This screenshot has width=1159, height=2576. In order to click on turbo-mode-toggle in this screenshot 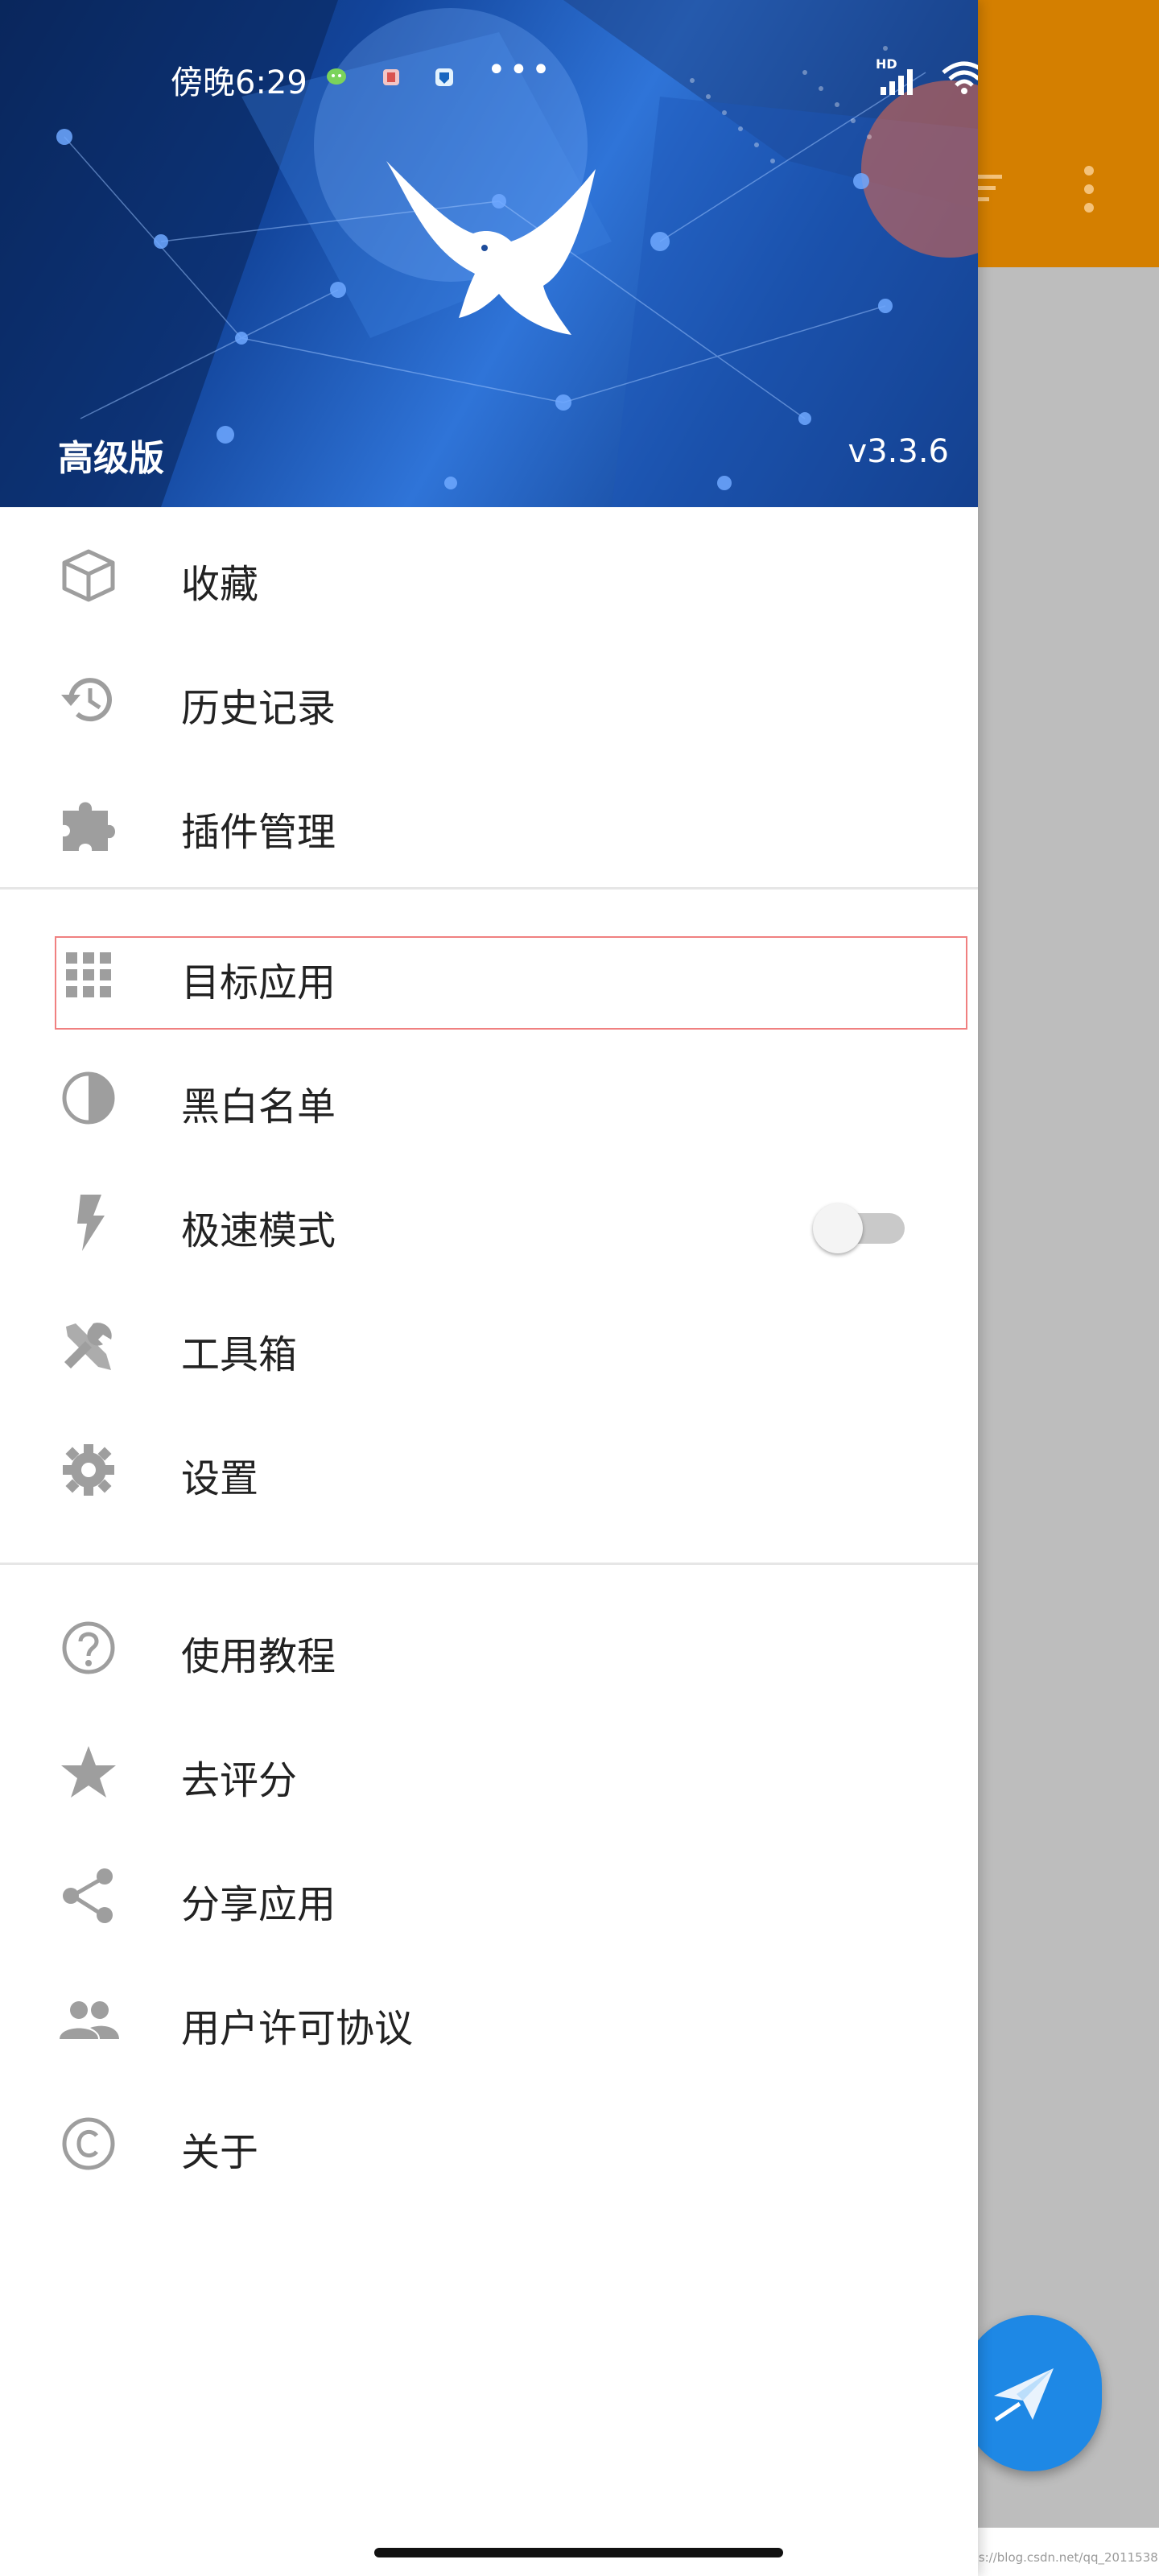, I will do `click(859, 1228)`.